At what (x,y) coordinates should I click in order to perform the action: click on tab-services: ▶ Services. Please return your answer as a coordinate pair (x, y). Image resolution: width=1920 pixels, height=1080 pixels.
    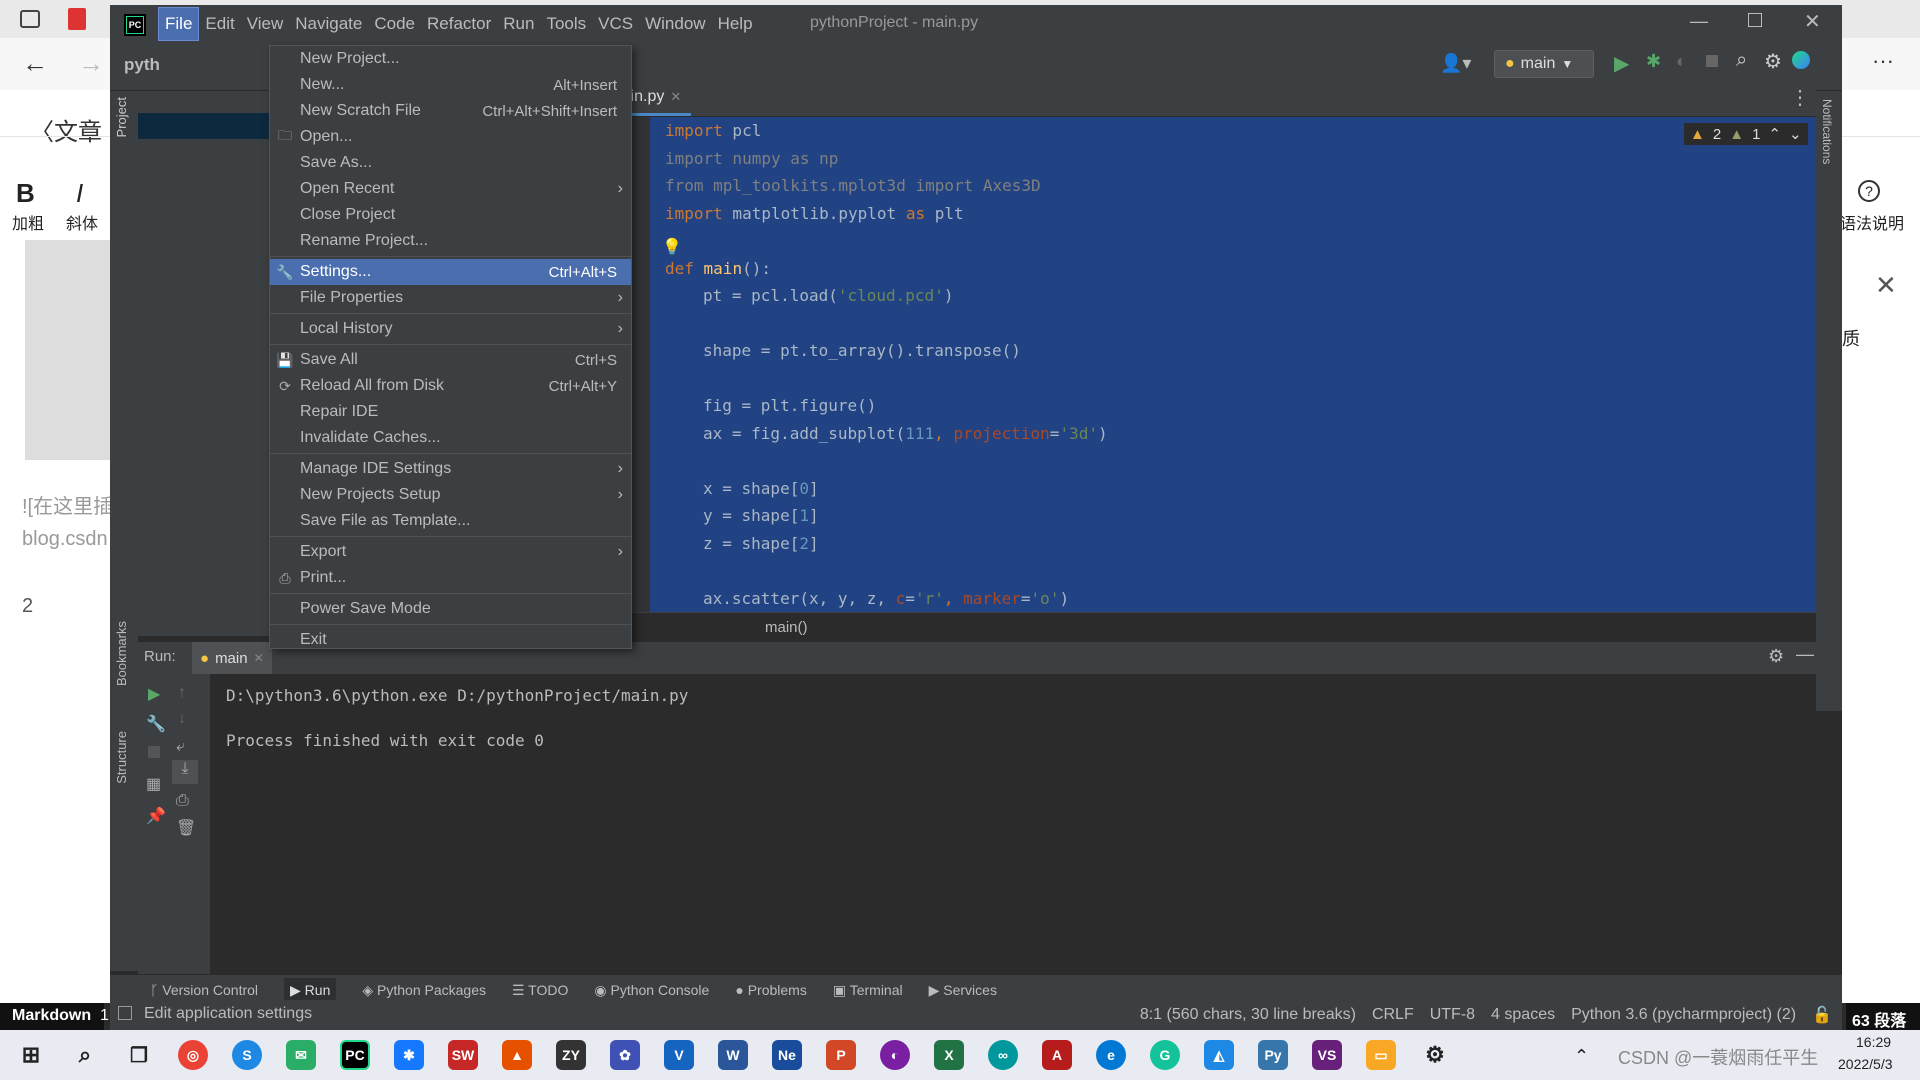
    Looking at the image, I should click on (963, 990).